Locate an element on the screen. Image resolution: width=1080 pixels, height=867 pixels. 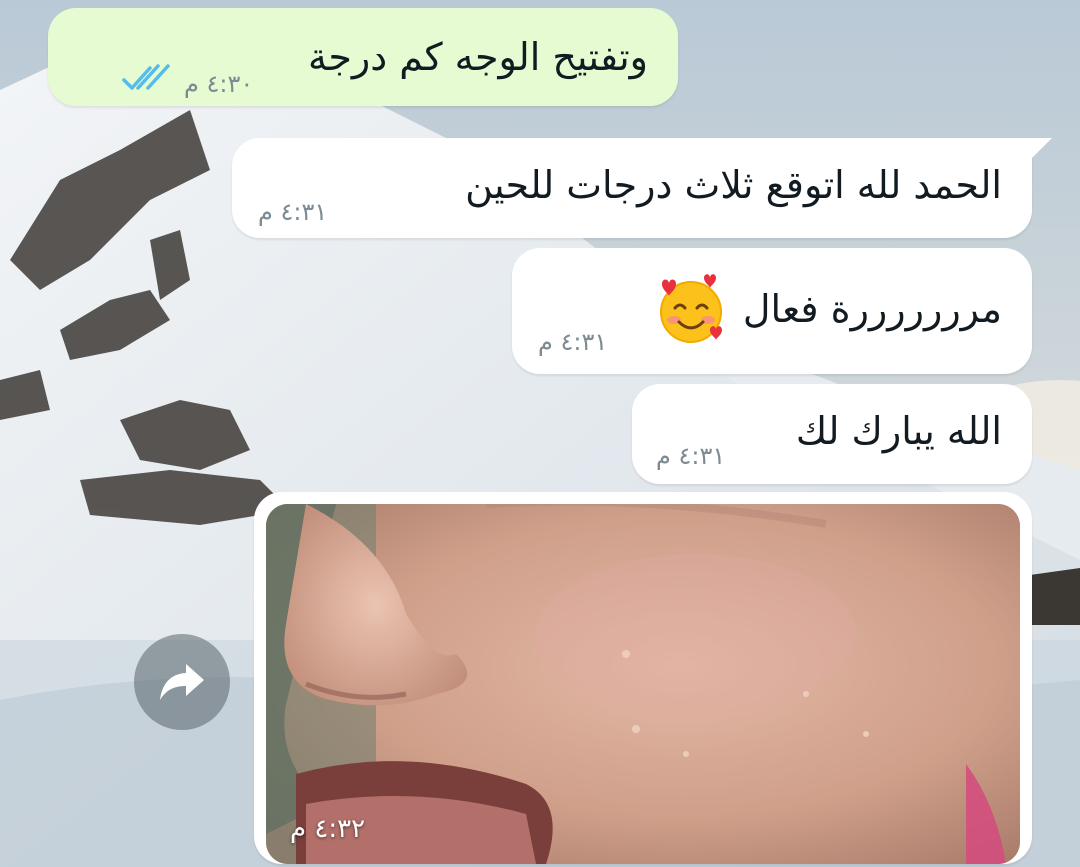
forward-arrow-icon is located at coordinates (182, 682).